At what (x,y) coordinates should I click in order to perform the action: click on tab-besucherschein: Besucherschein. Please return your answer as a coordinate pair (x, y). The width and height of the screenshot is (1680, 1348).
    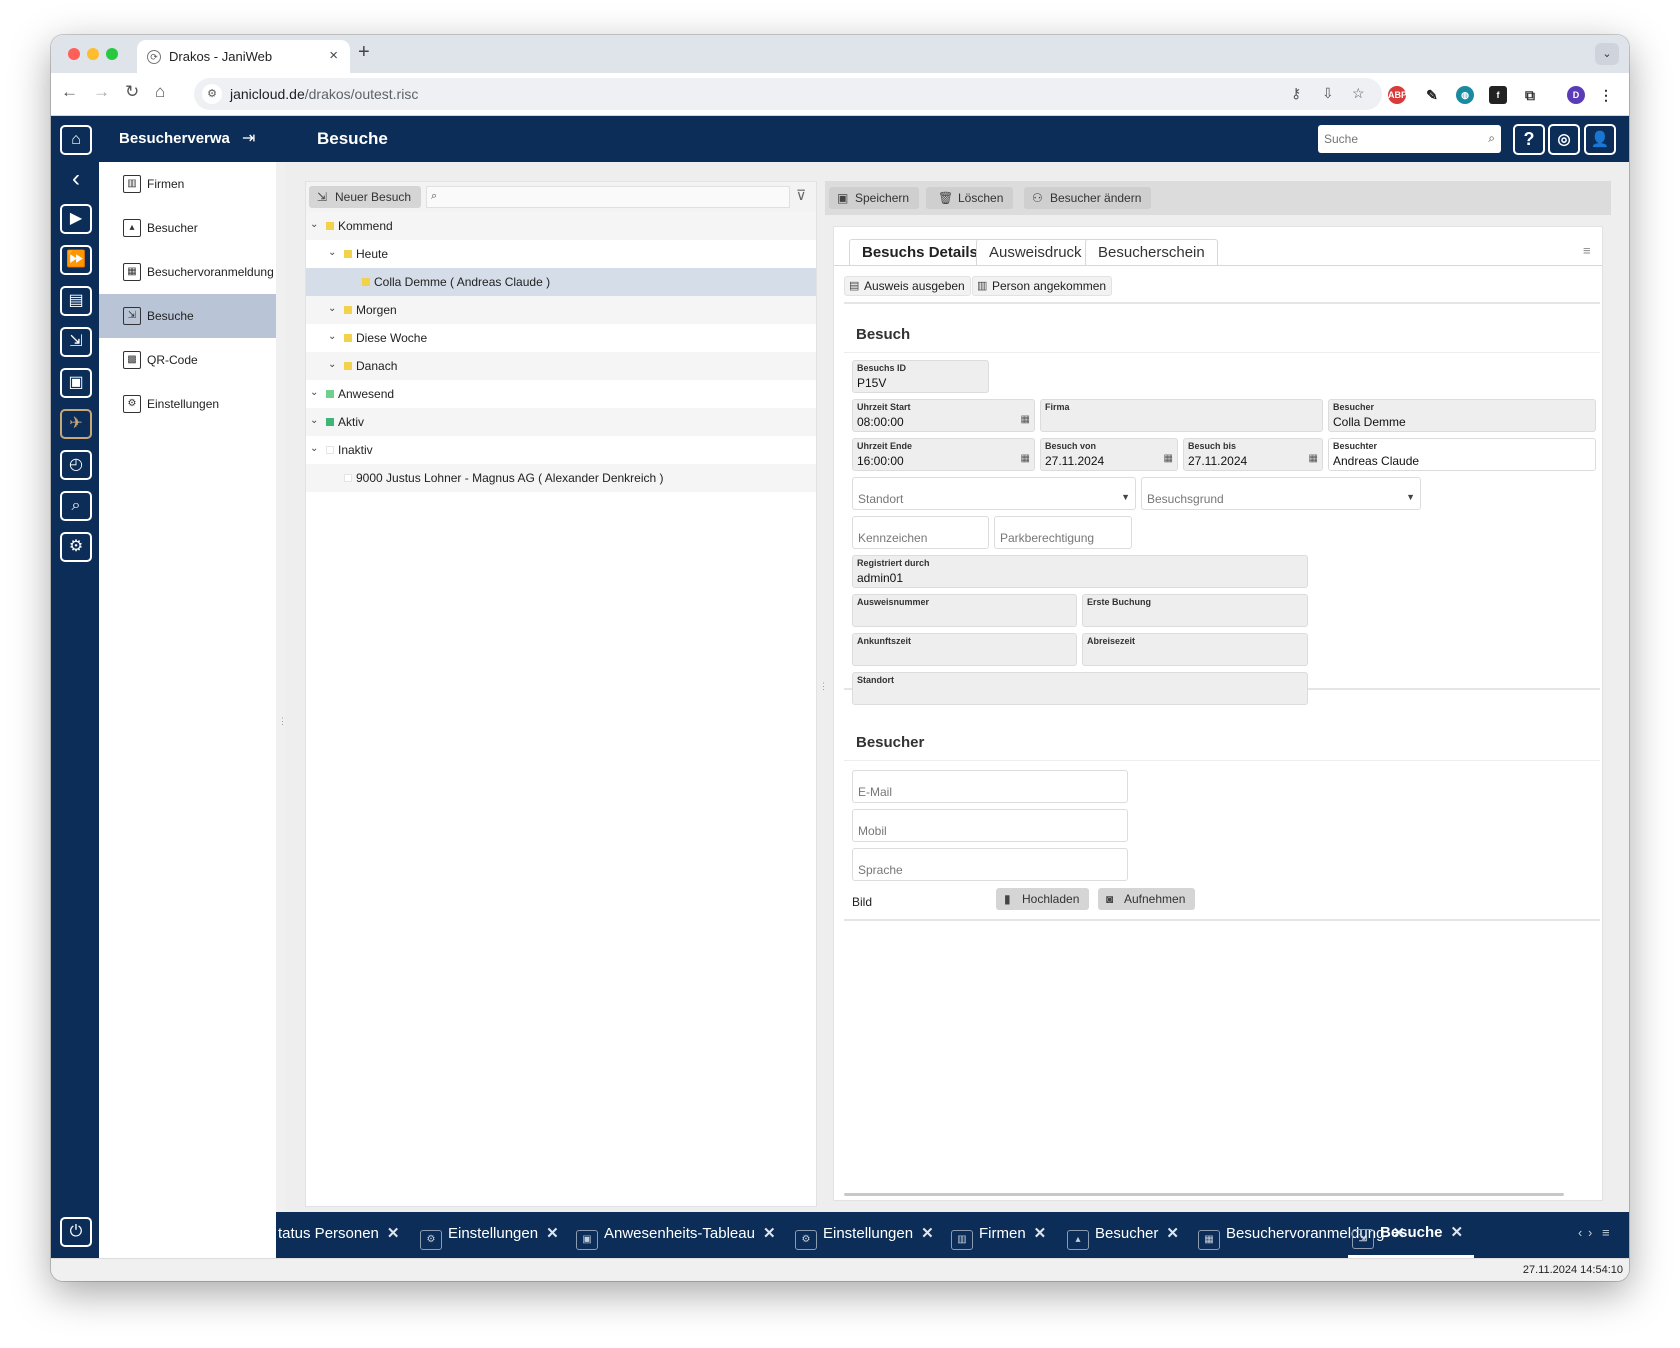
    Looking at the image, I should click on (1151, 252).